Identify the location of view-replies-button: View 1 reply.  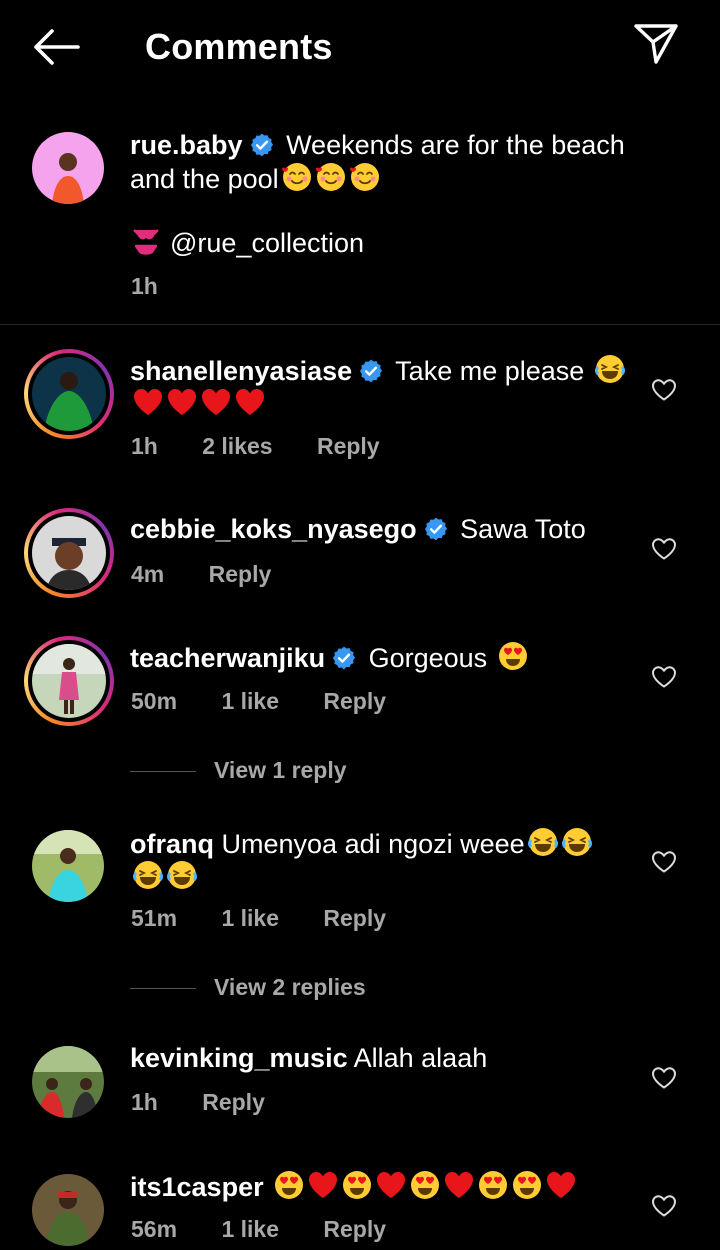
(238, 770).